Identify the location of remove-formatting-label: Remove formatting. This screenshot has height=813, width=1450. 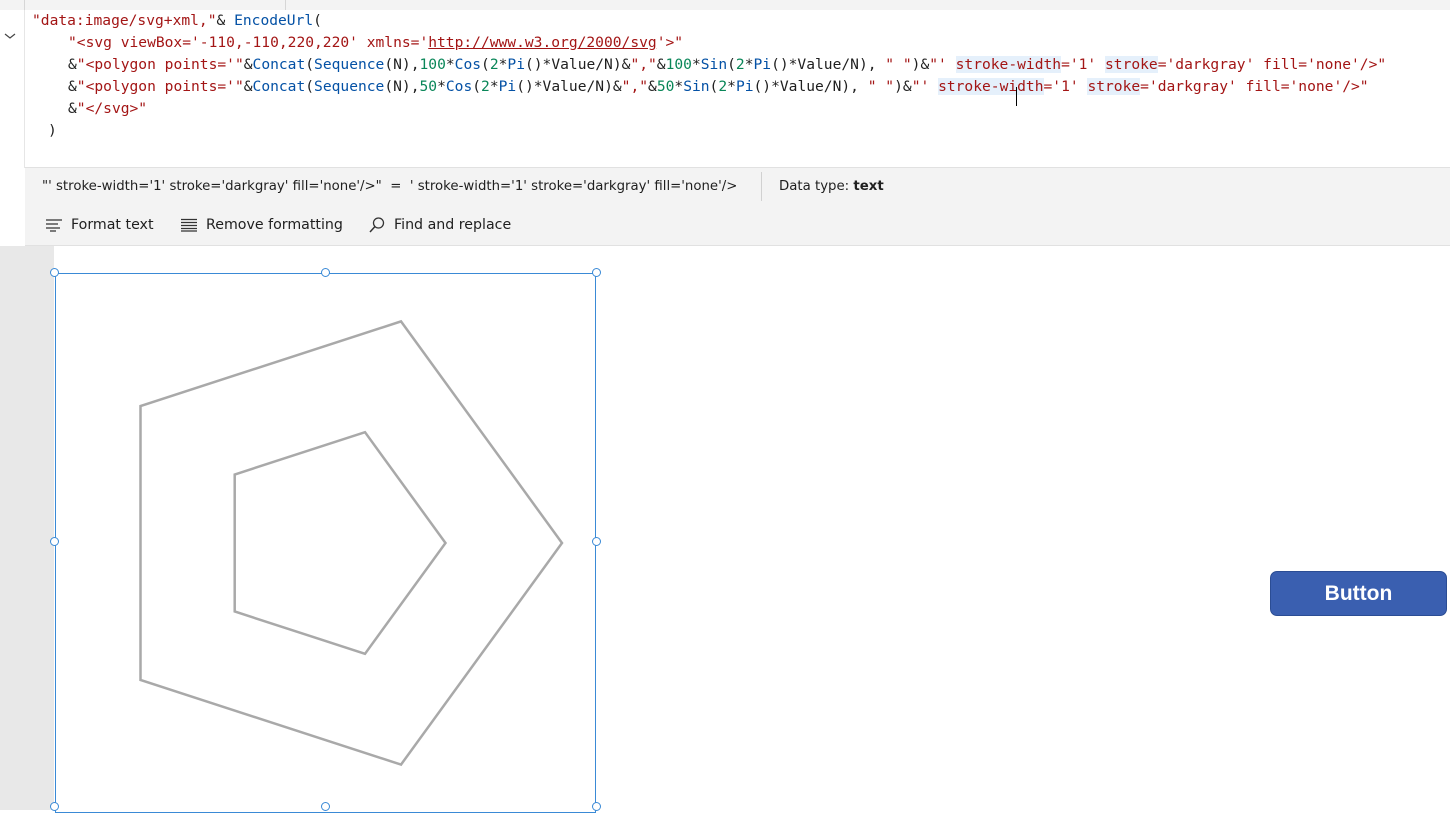
(274, 225).